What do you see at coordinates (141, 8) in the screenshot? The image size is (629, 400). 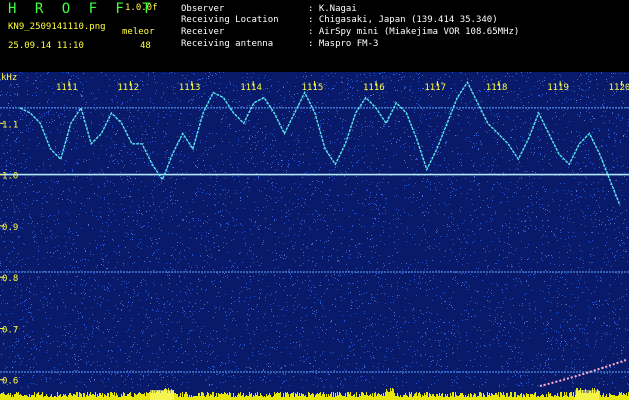 I see `version-label: 1.0.0f` at bounding box center [141, 8].